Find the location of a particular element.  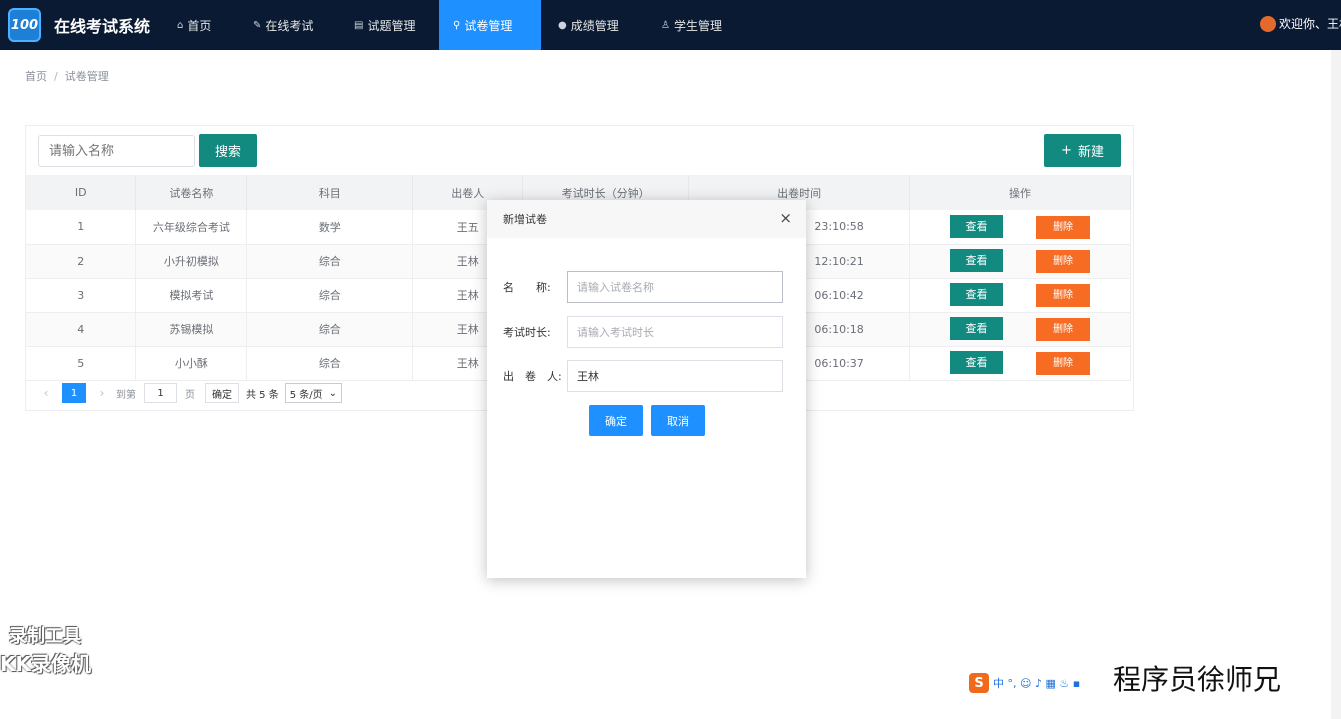

form-row-duration: 考试时长: 请输入考试时长 is located at coordinates (643, 332).